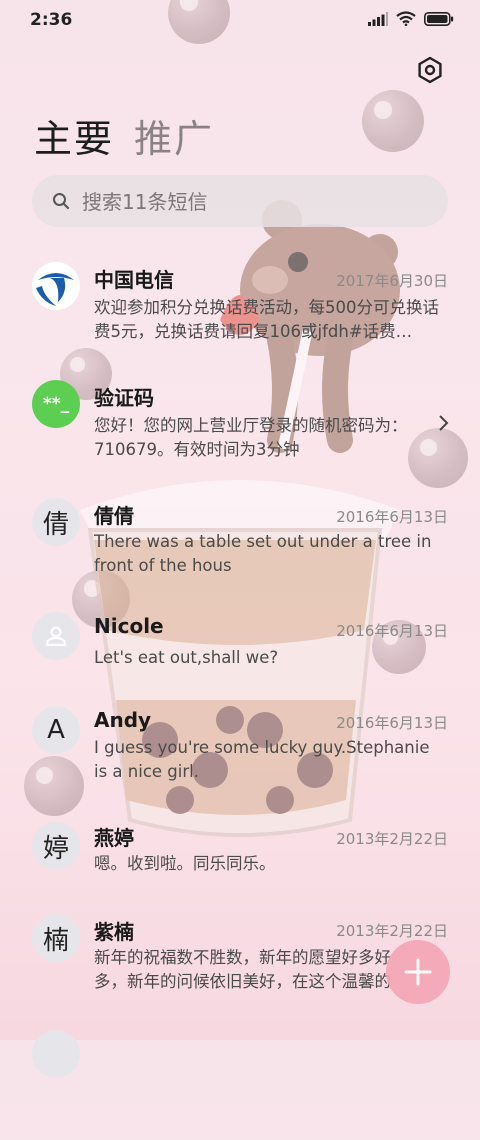 The image size is (480, 1140). I want to click on search-icon, so click(61, 201).